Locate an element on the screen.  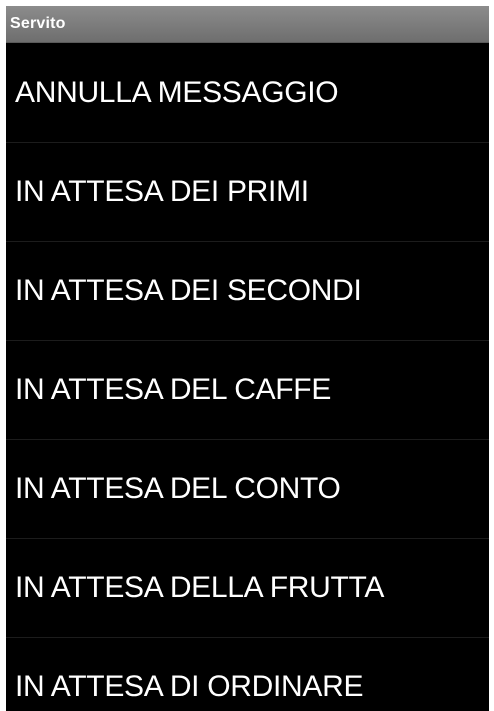
list-item-label: ANNULLA MESSAGGIO is located at coordinates (177, 92).